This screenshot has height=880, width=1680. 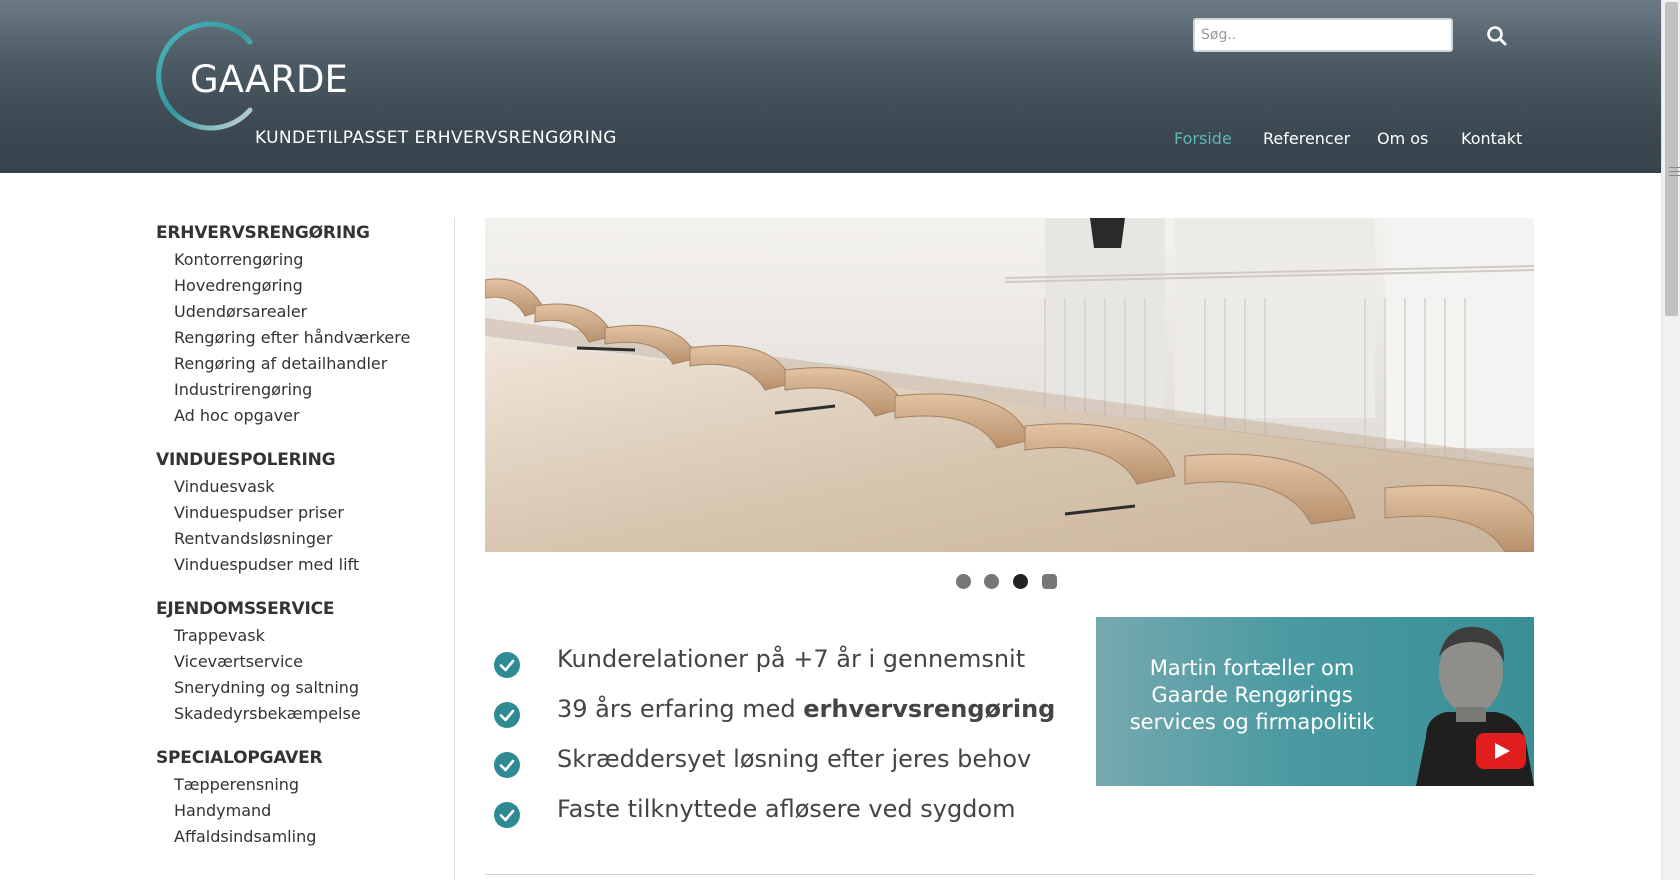 I want to click on sidebar-section-title: EJENDOMSSERVICE, so click(x=306, y=609).